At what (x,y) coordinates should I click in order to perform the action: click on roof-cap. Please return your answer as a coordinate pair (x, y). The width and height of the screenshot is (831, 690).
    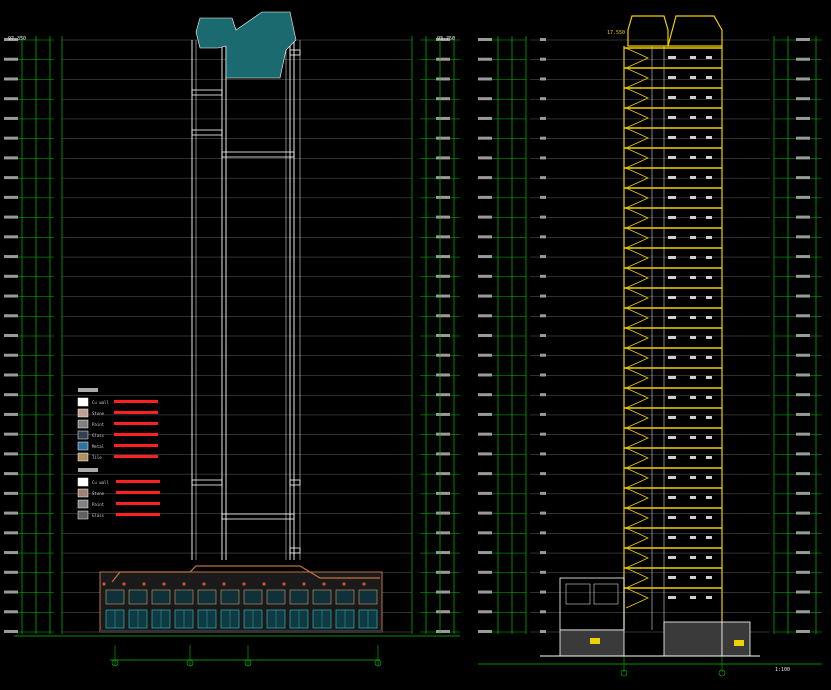
    Looking at the image, I should click on (648, 31).